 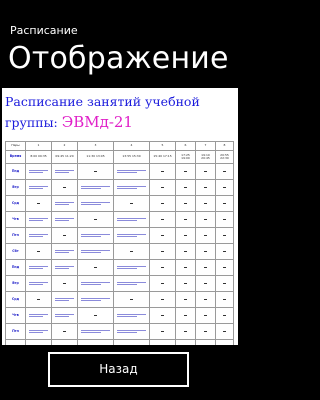 I want to click on day-cell: Пнд, so click(x=15, y=267).